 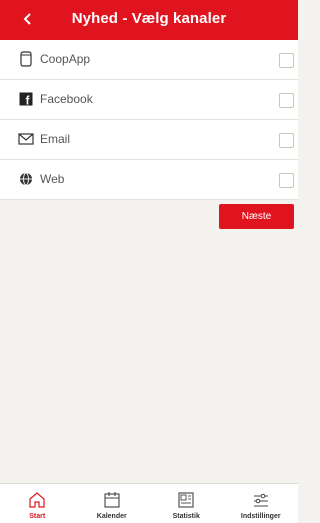 What do you see at coordinates (149, 60) in the screenshot?
I see `channel-row-coopapp: CoopApp` at bounding box center [149, 60].